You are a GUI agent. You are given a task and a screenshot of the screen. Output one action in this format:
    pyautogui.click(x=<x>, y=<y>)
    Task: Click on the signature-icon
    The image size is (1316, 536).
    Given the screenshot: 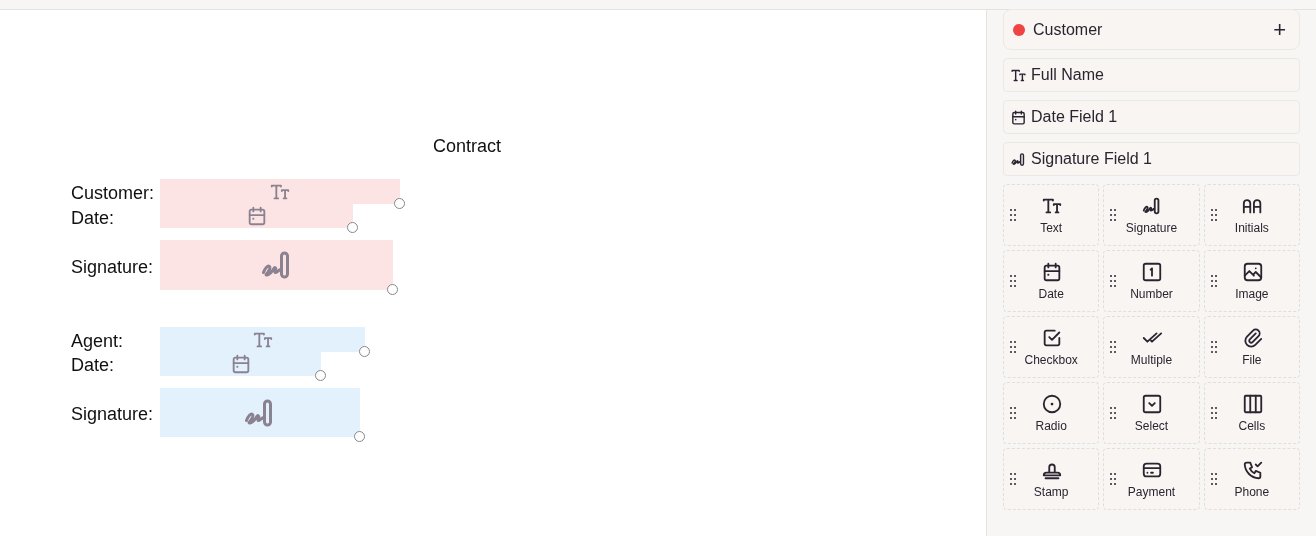 What is the action you would take?
    pyautogui.click(x=1018, y=159)
    